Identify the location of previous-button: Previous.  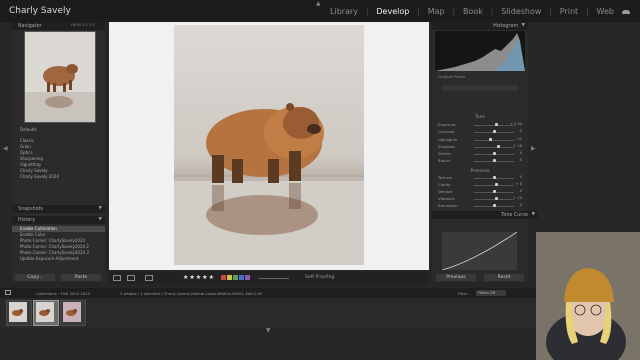
(456, 277).